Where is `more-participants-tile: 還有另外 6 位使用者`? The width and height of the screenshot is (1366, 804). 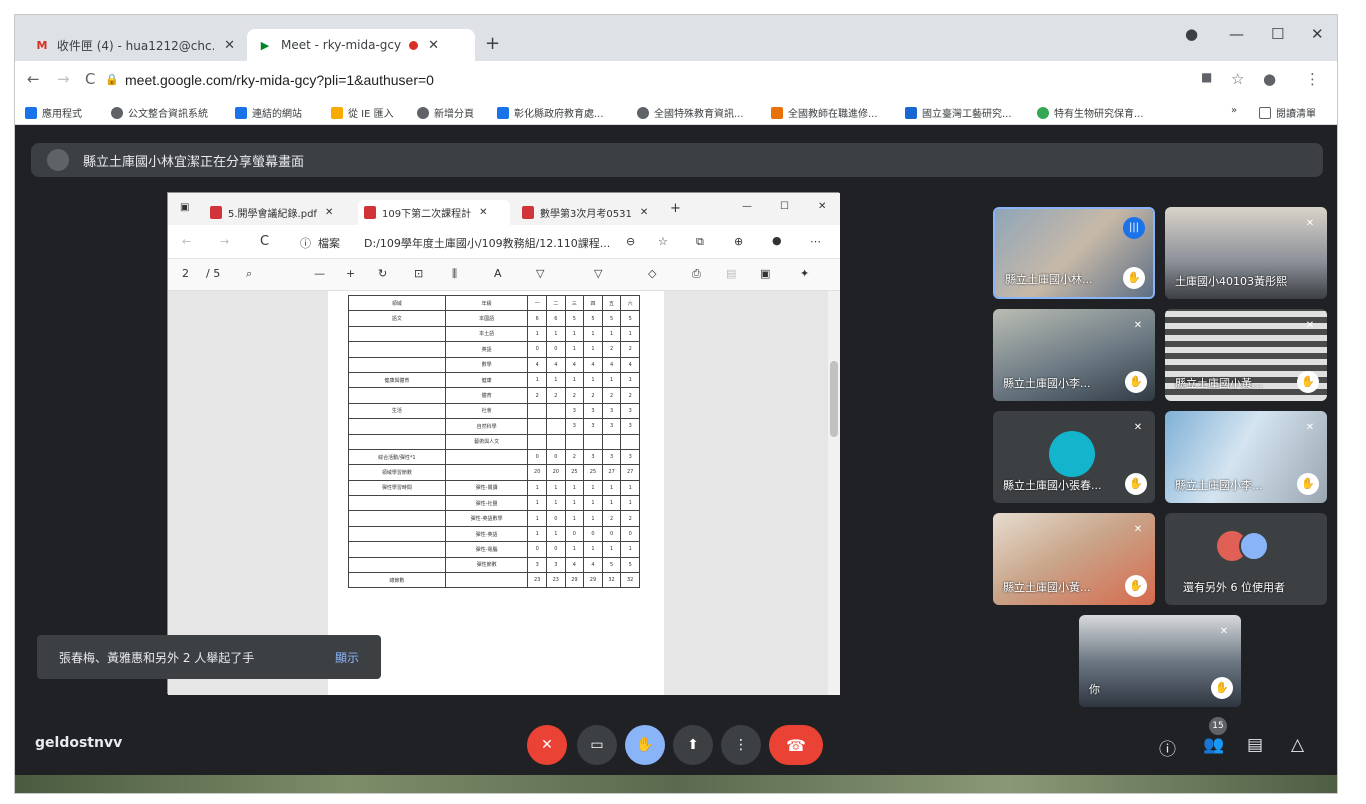
more-participants-tile: 還有另外 6 位使用者 is located at coordinates (1246, 559).